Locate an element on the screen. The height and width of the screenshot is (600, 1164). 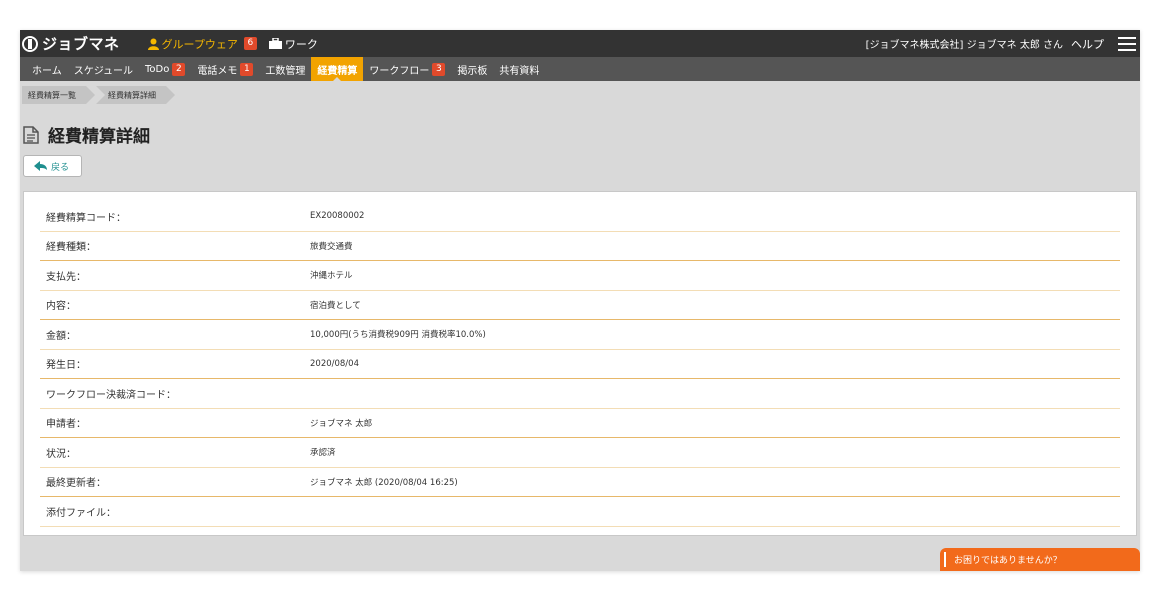
groupware-label: グループウェア is located at coordinates (199, 44).